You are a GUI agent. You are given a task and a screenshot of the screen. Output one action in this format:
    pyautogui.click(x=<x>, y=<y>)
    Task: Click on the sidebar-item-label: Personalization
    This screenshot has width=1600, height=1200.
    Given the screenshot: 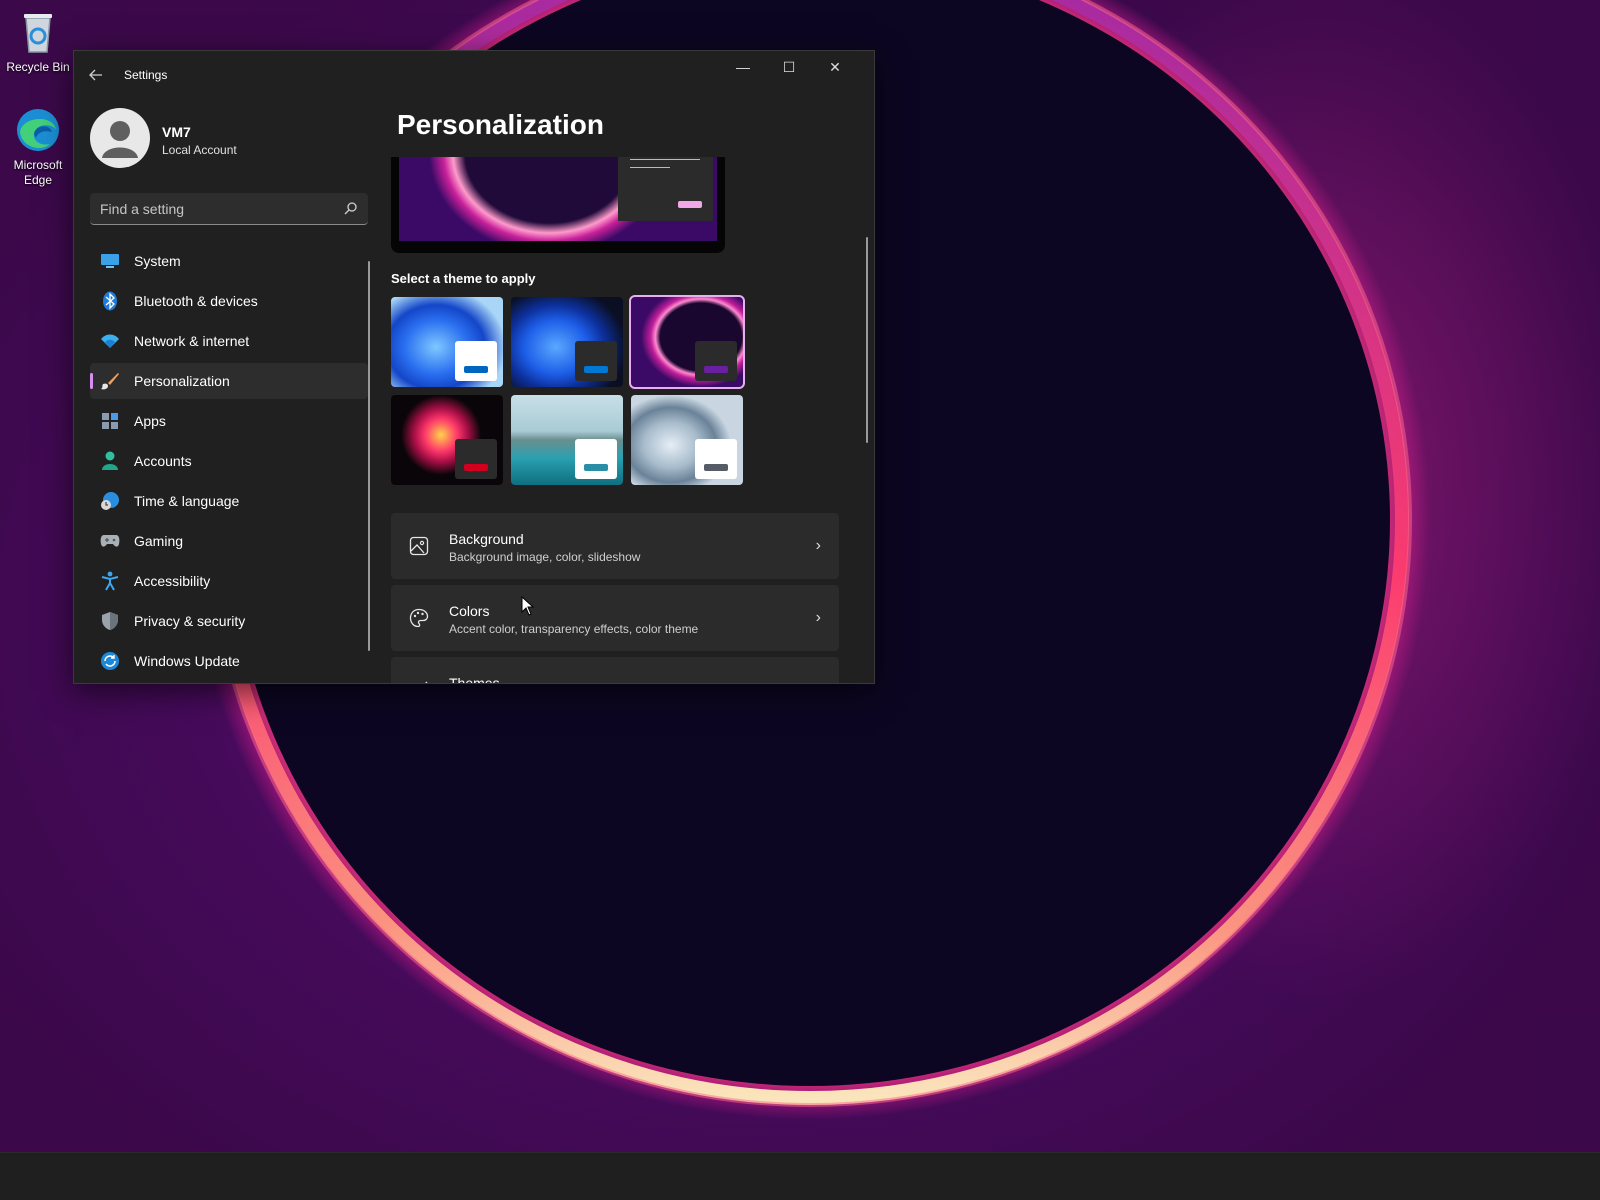 What is the action you would take?
    pyautogui.click(x=182, y=381)
    